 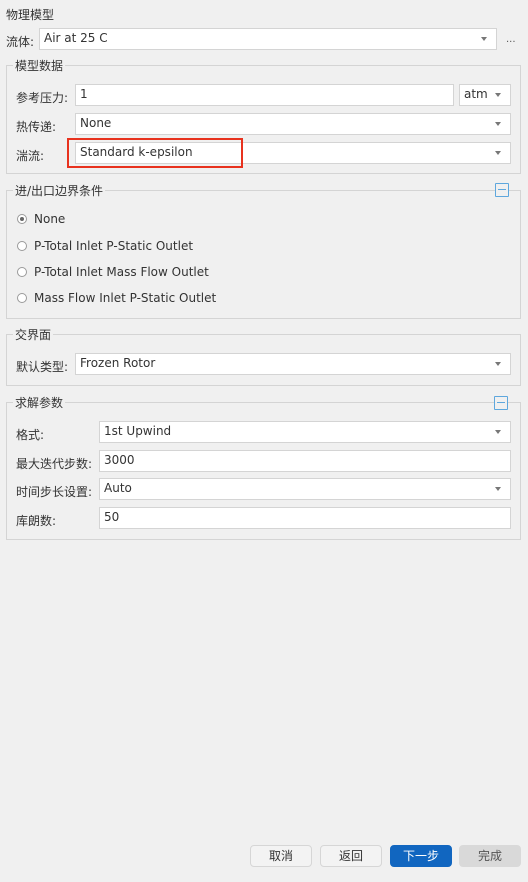 What do you see at coordinates (305, 489) in the screenshot?
I see `timestep-select: Auto` at bounding box center [305, 489].